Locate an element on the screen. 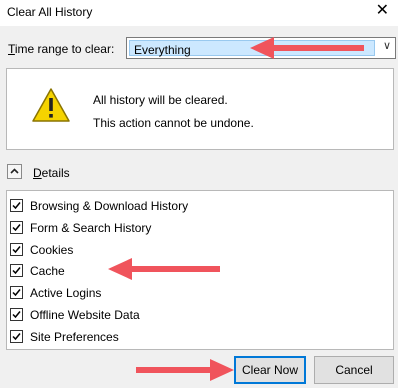 Image resolution: width=398 pixels, height=388 pixels. time-range-label-mnemonic: T is located at coordinates (11, 49).